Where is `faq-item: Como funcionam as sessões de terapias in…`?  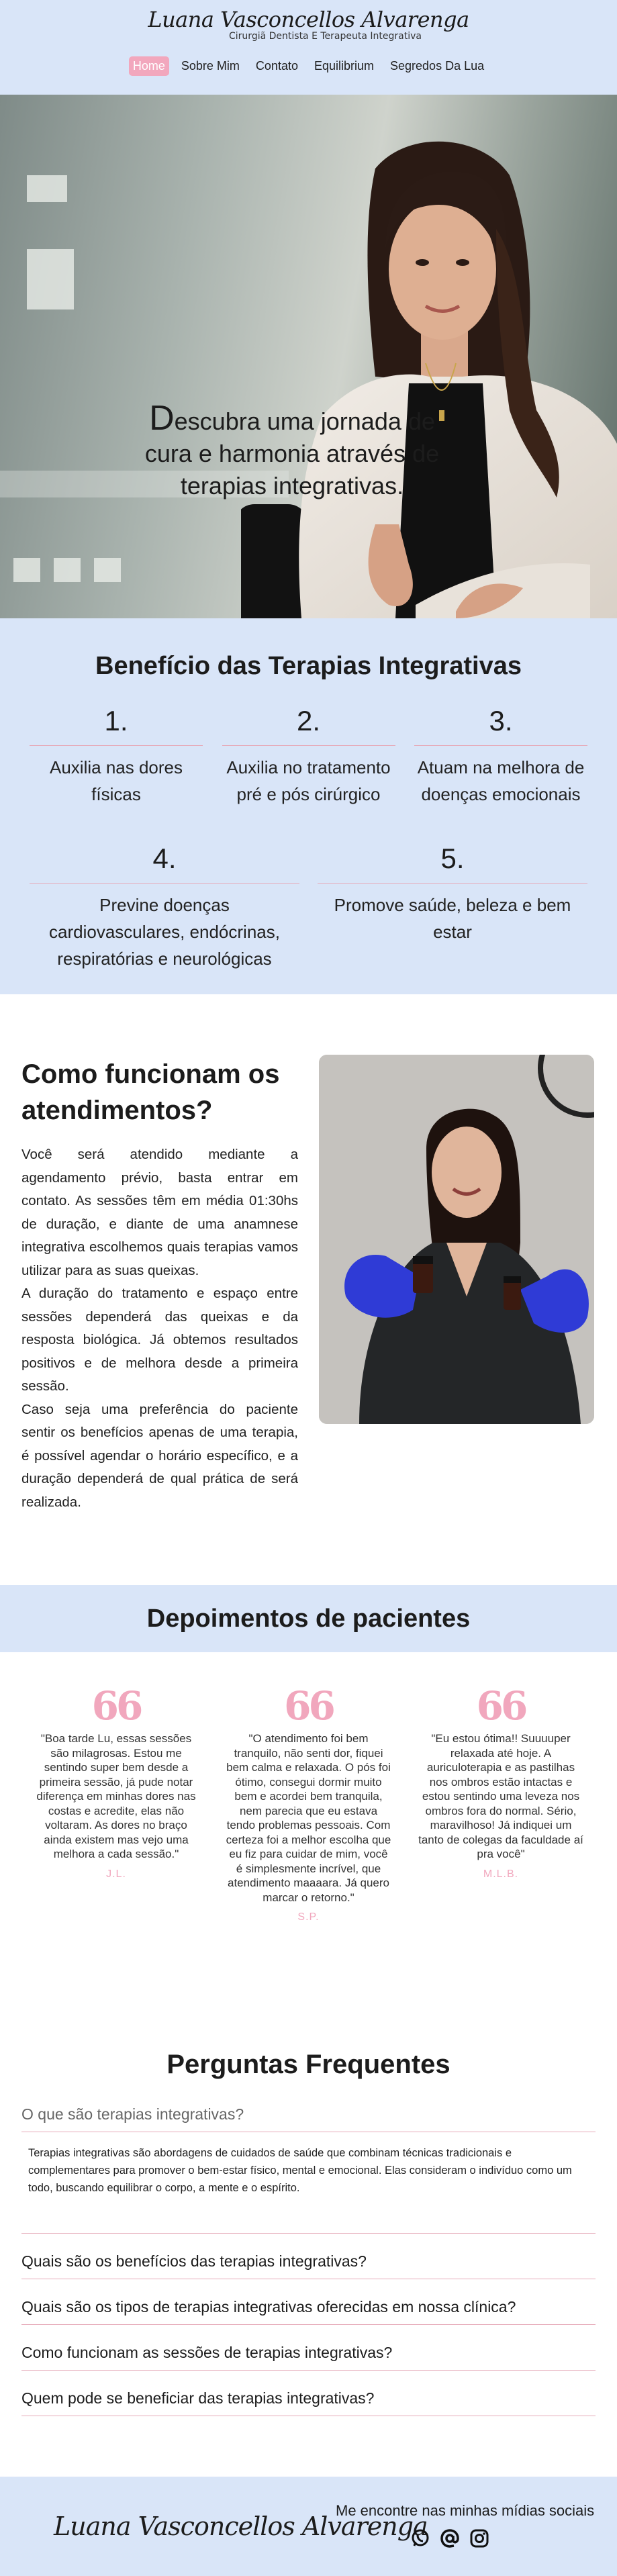 faq-item: Como funcionam as sessões de terapias in… is located at coordinates (308, 2348).